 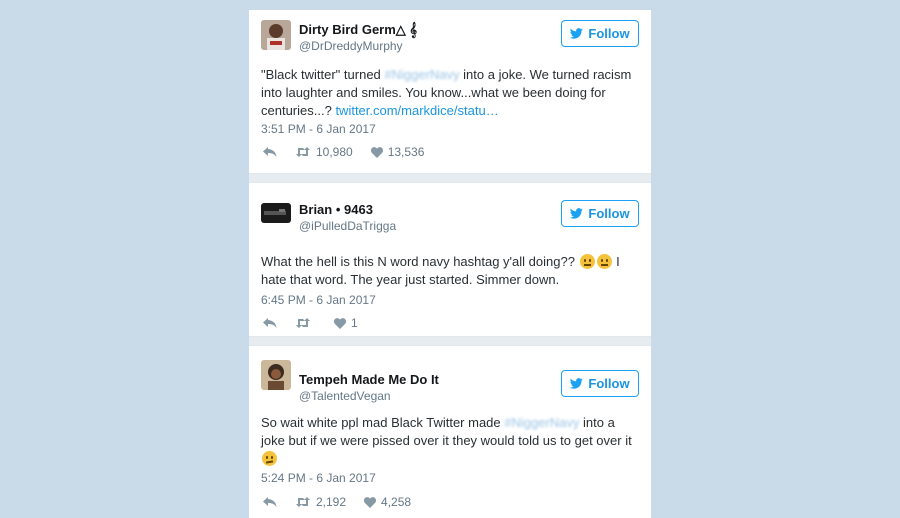 I want to click on tweet-actions: 10,980 13,536, so click(x=352, y=152).